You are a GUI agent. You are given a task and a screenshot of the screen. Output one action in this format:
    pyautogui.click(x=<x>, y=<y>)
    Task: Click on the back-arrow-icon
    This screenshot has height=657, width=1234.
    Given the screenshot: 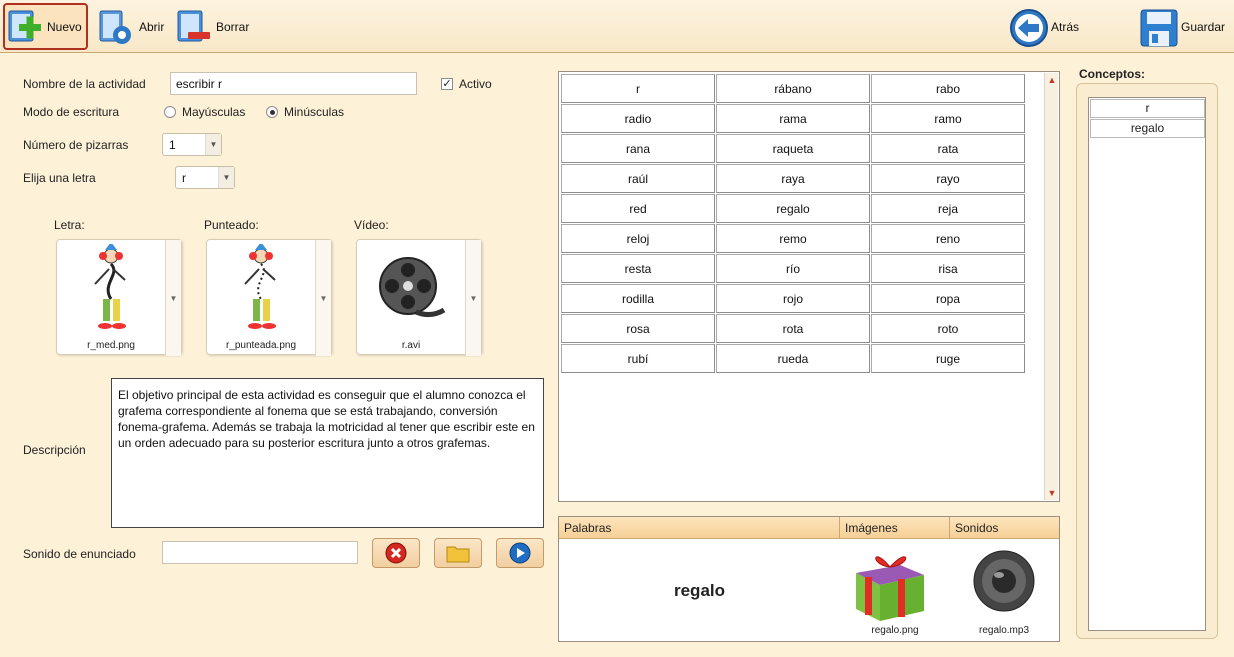 What is the action you would take?
    pyautogui.click(x=1028, y=27)
    